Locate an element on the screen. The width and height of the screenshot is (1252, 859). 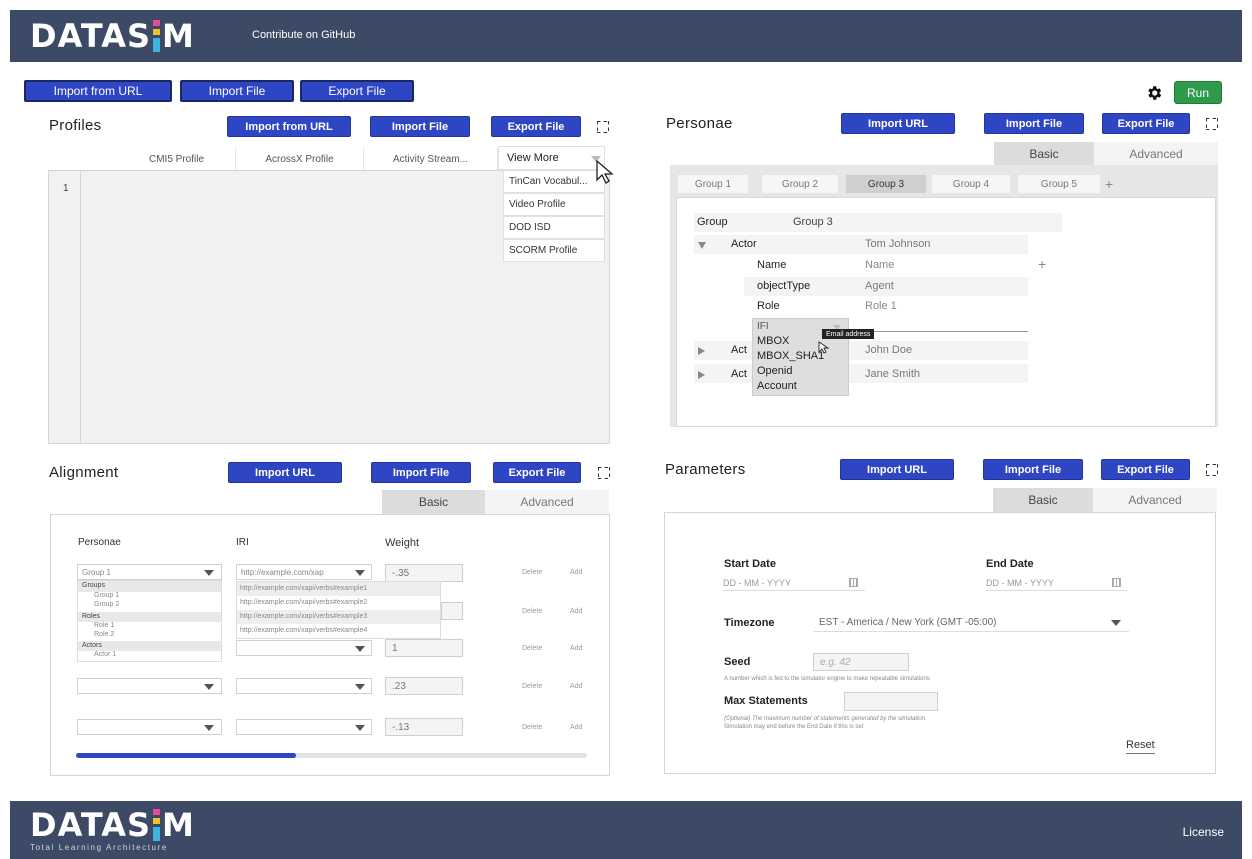
iri-option-4: http://example.com/xapi/verbs#example4 is located at coordinates (338, 631).